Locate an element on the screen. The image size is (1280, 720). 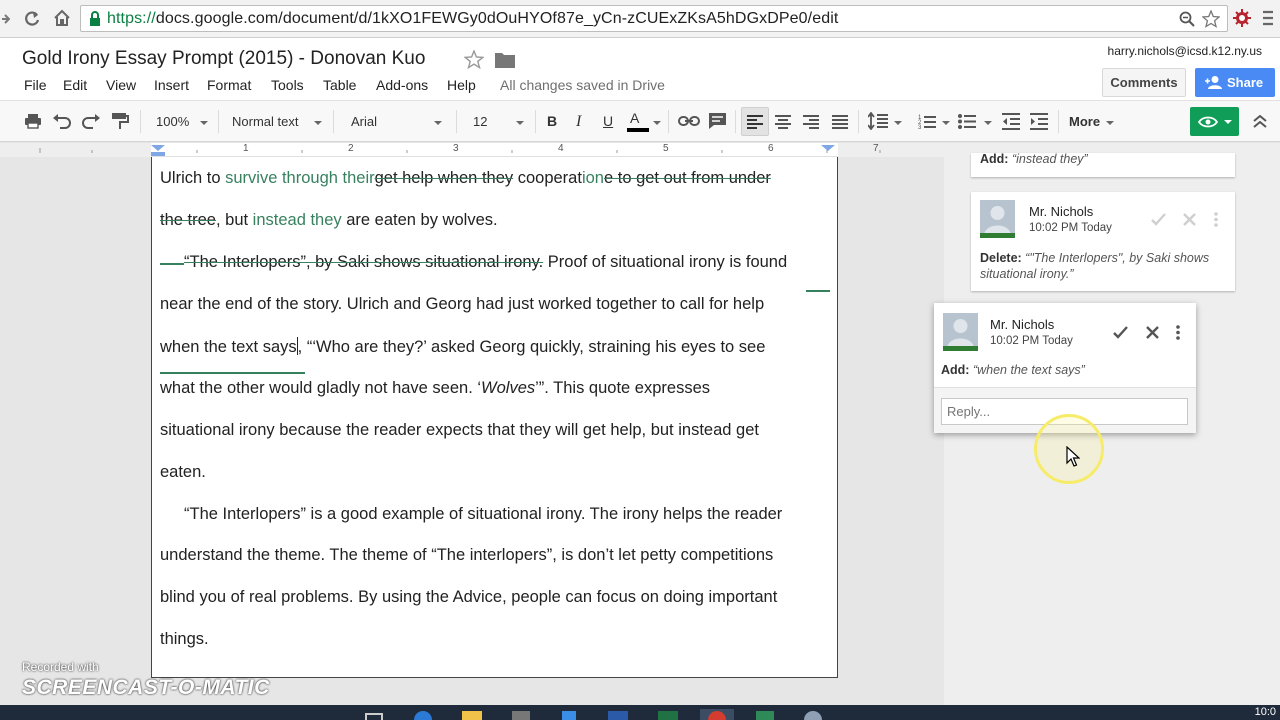
reload-icon is located at coordinates (32, 19).